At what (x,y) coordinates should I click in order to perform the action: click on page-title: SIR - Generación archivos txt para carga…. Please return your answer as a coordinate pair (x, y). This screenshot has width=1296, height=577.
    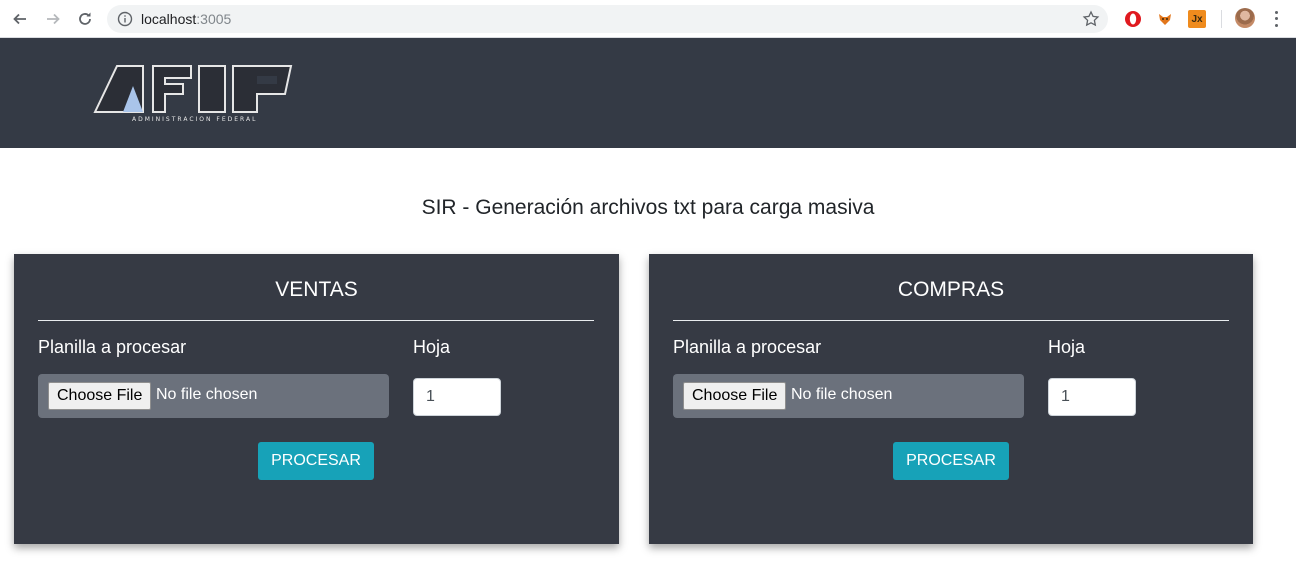
    Looking at the image, I should click on (648, 207).